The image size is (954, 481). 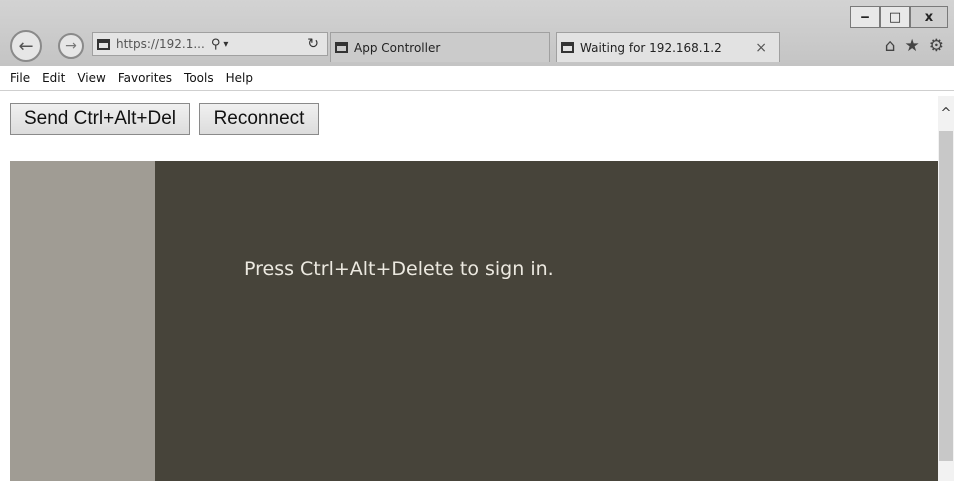 What do you see at coordinates (936, 46) in the screenshot?
I see `settings-gear-icon: ⚙` at bounding box center [936, 46].